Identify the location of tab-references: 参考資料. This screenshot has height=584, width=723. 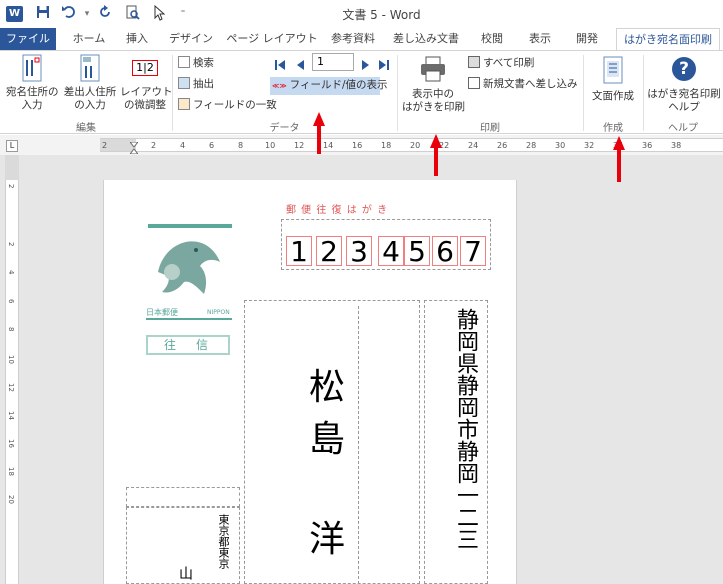
(353, 39).